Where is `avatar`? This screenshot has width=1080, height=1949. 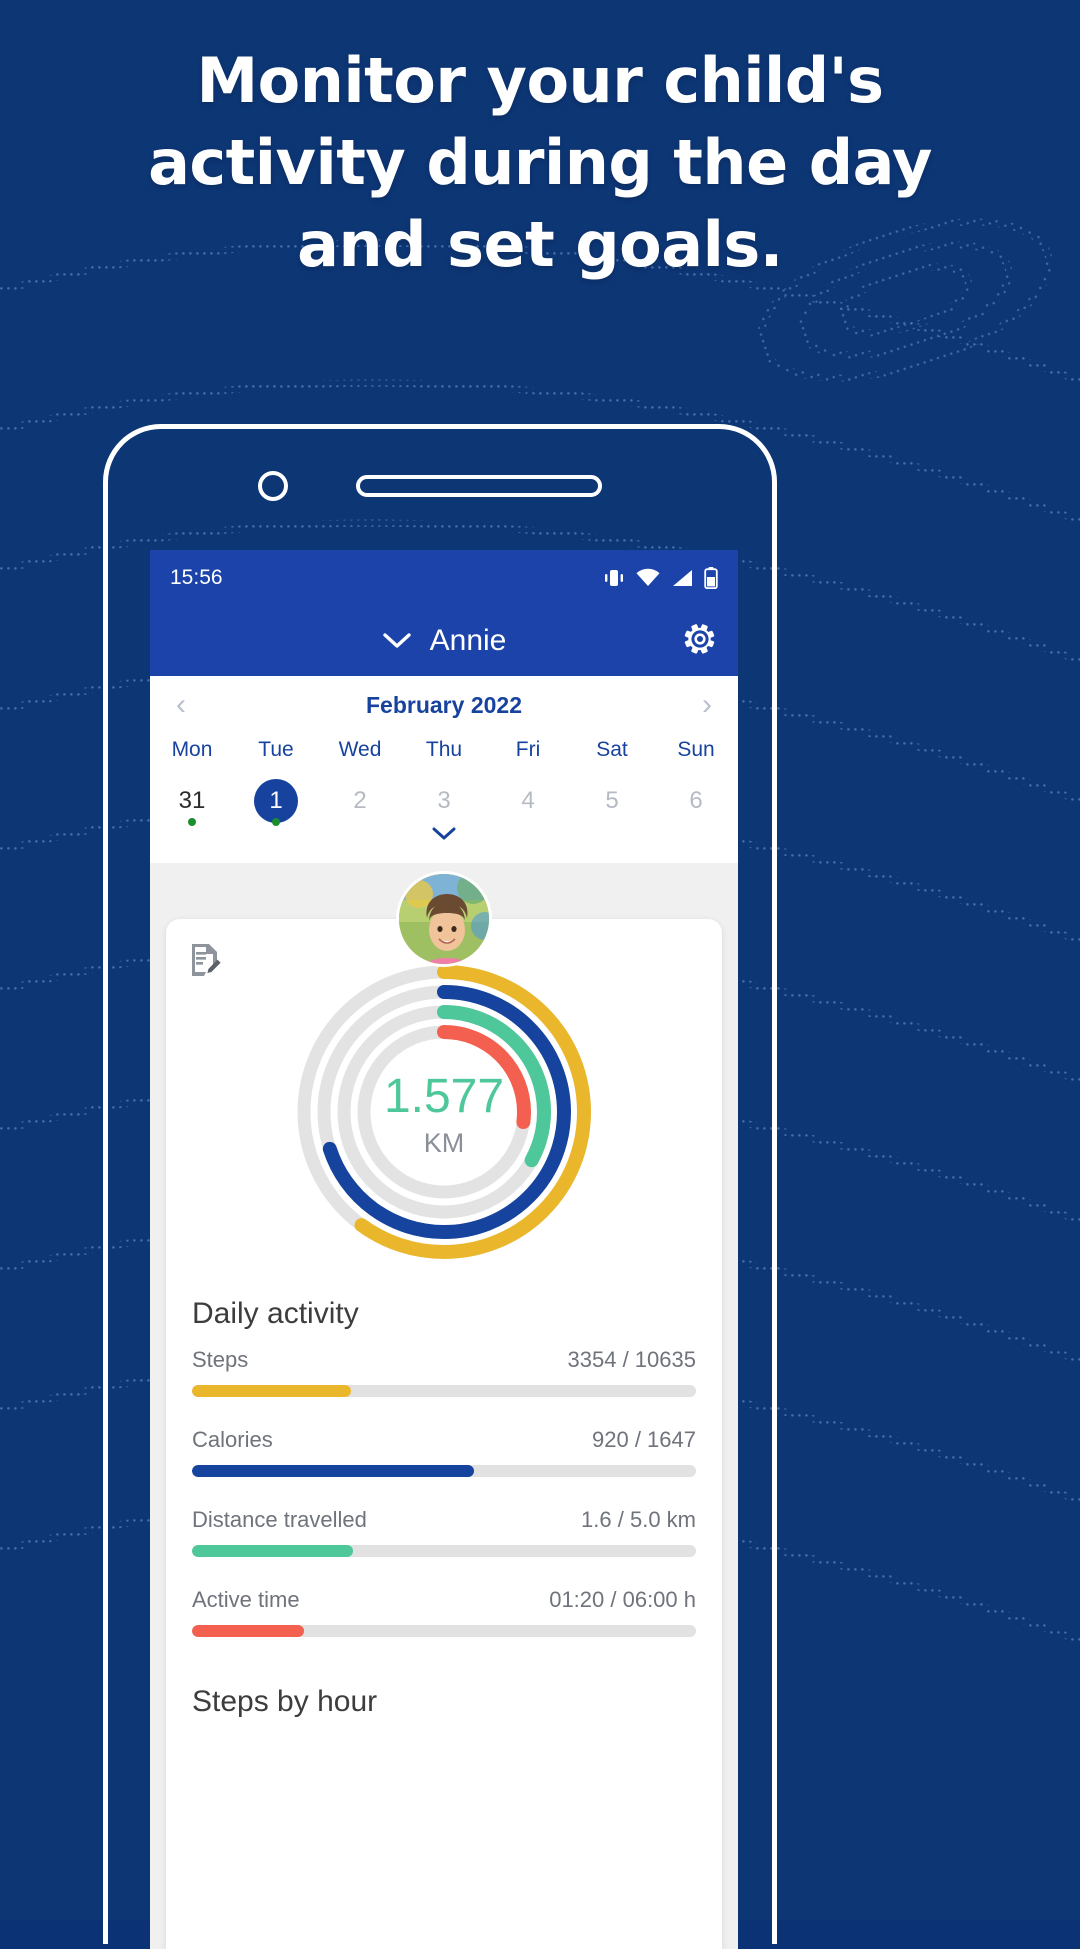
avatar is located at coordinates (444, 919).